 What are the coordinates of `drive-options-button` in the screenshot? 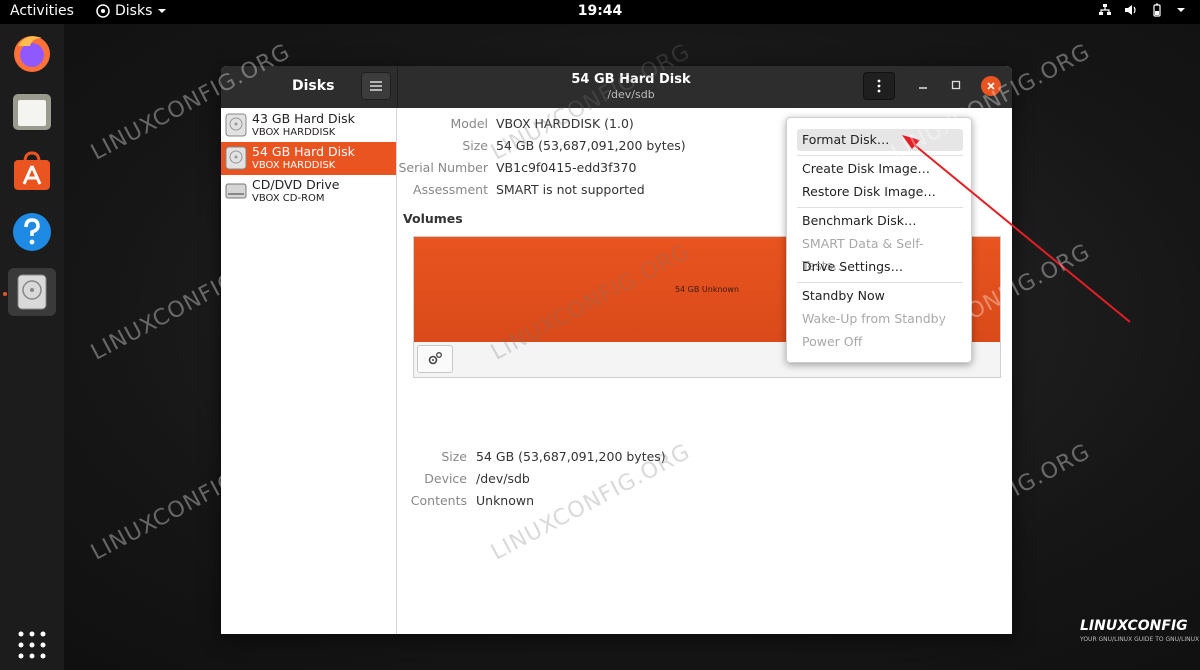 It's located at (879, 86).